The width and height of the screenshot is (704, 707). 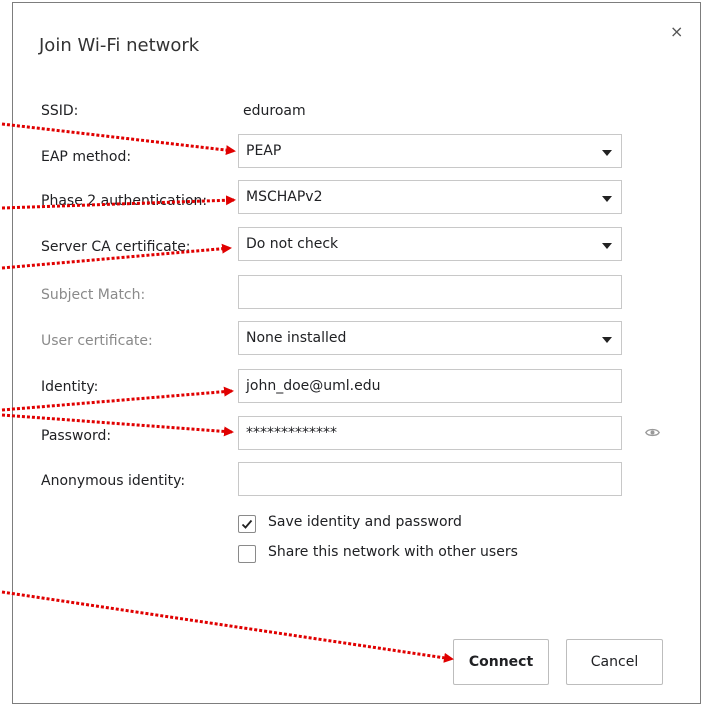 I want to click on share-network-label: Share this network with other users, so click(x=393, y=552).